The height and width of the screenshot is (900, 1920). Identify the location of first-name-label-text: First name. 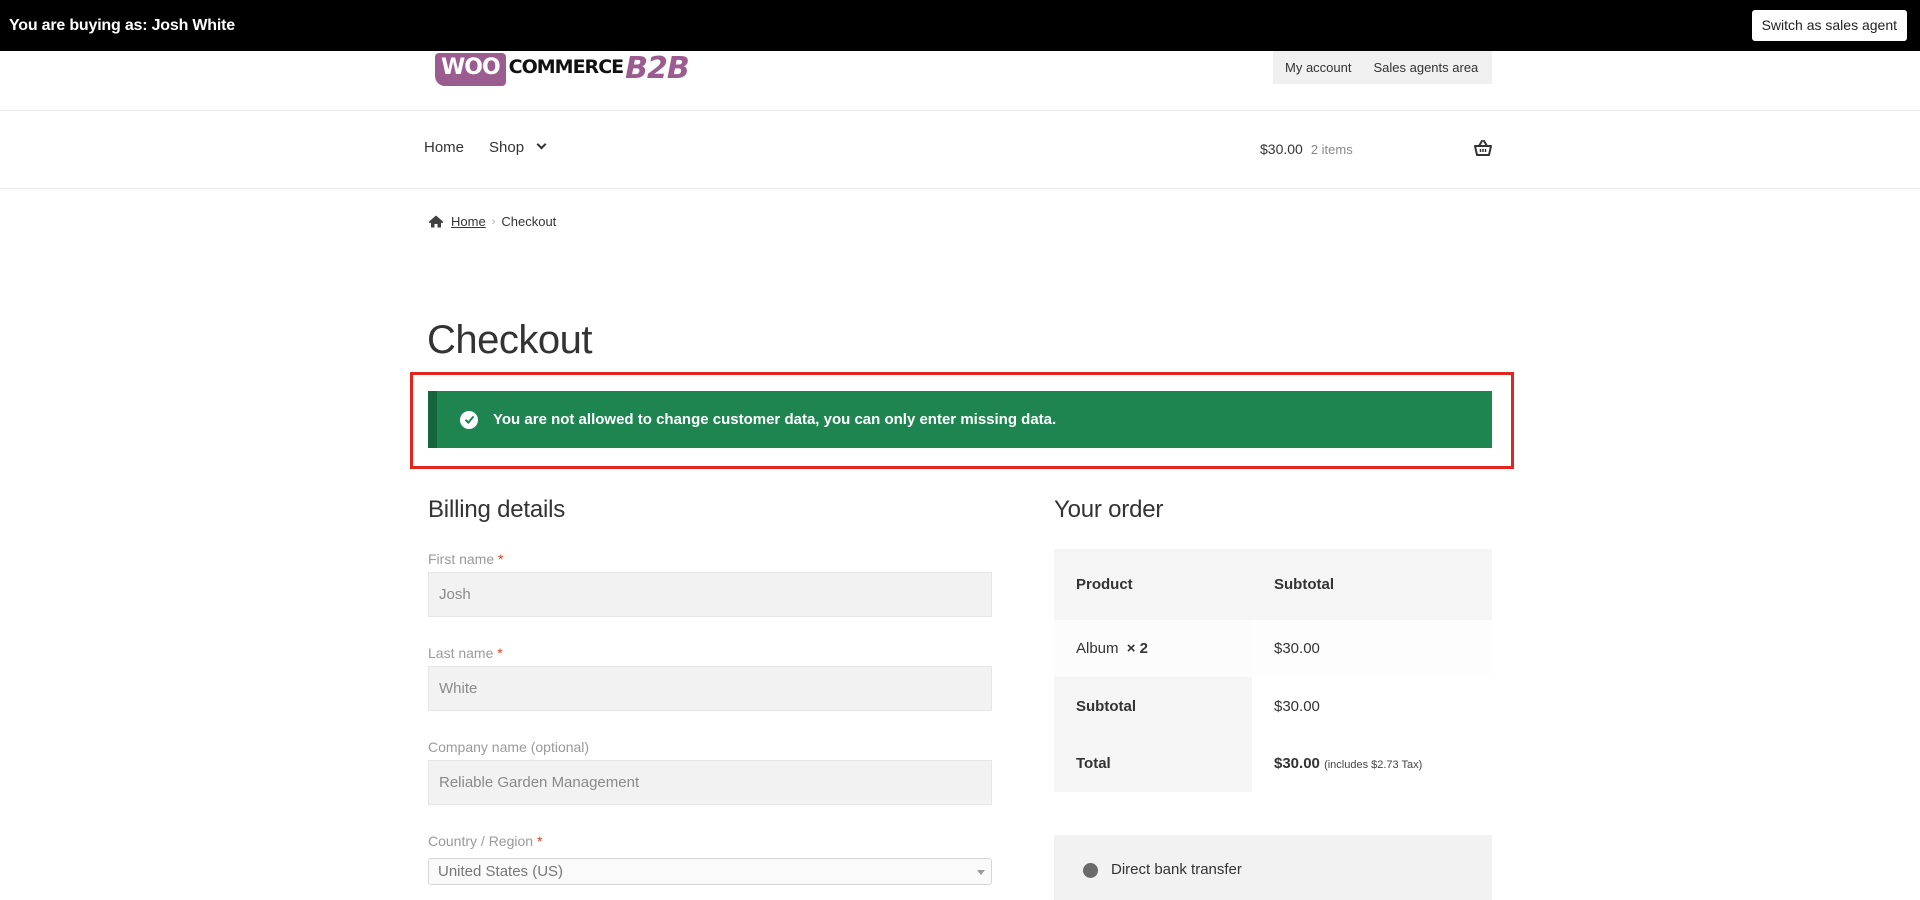
(461, 559).